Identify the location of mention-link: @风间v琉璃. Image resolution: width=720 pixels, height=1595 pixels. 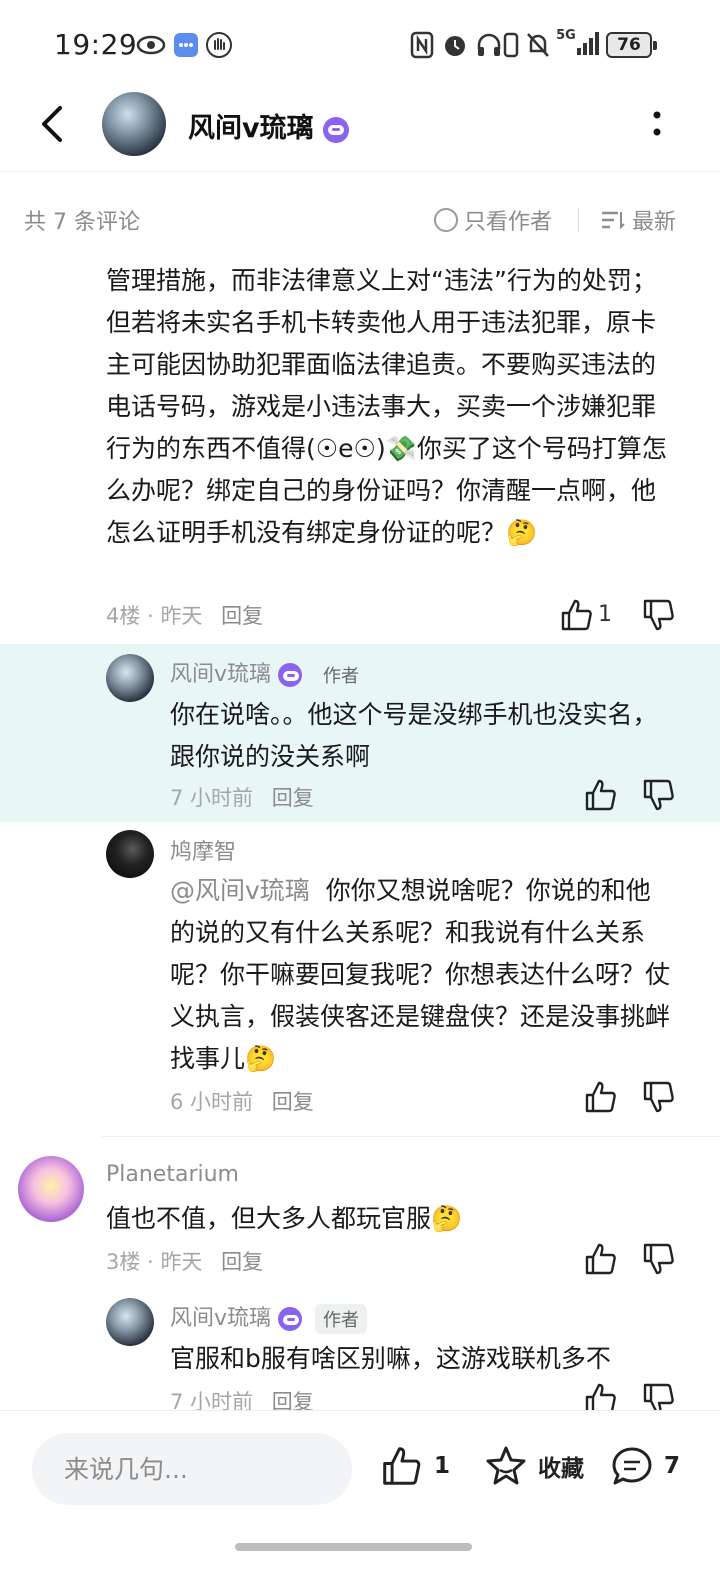
(240, 890).